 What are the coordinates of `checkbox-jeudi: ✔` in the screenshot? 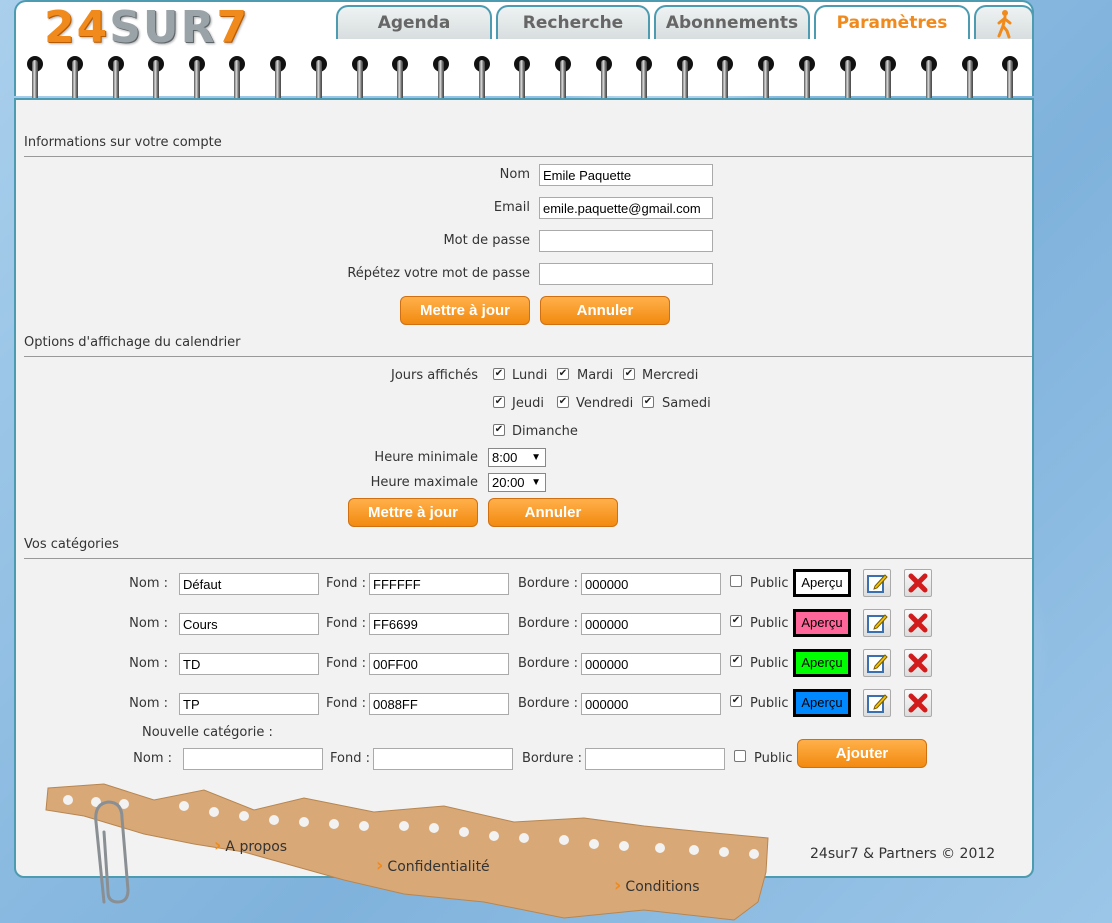 It's located at (499, 402).